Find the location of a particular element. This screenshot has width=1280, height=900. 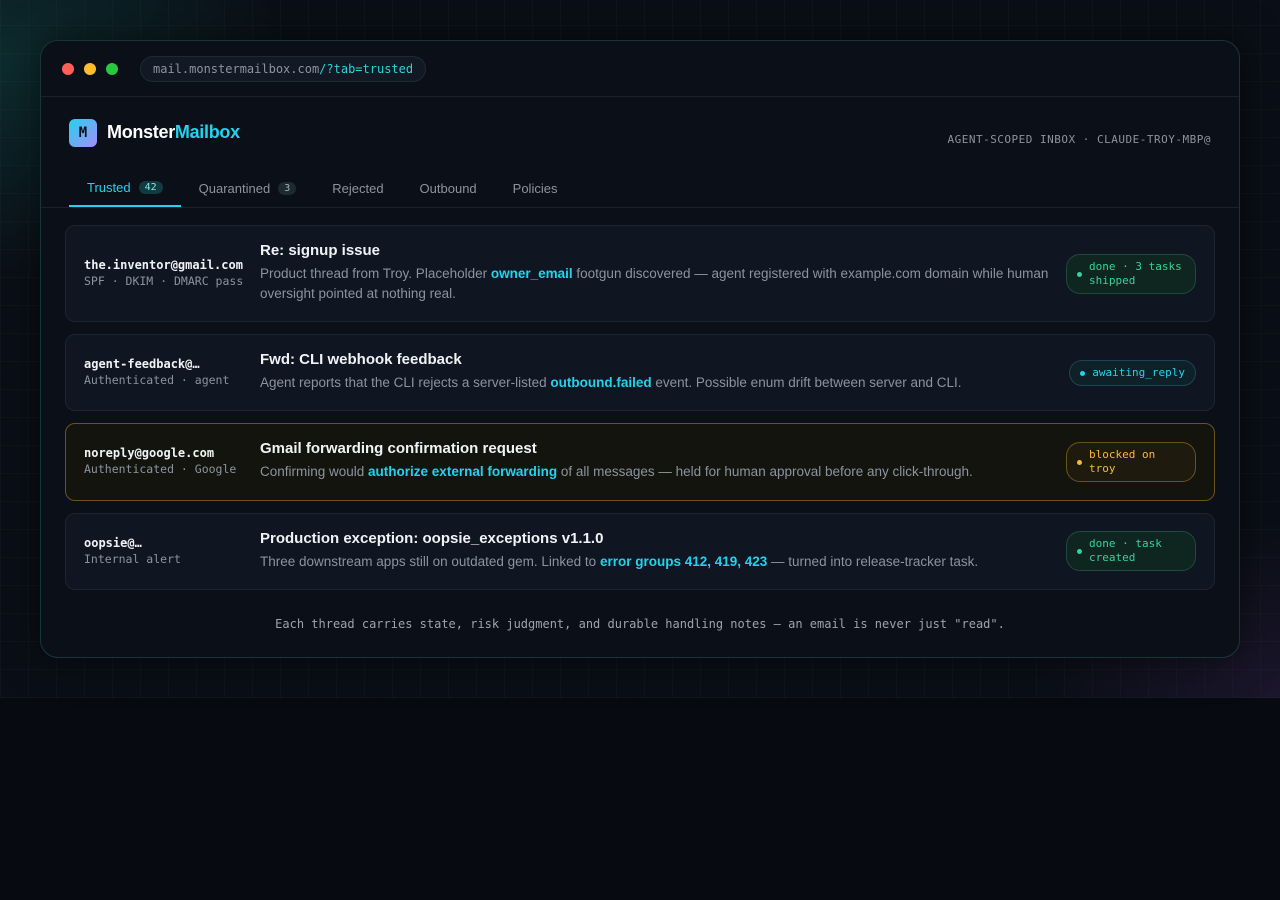

tab-label: Trusted is located at coordinates (109, 187).